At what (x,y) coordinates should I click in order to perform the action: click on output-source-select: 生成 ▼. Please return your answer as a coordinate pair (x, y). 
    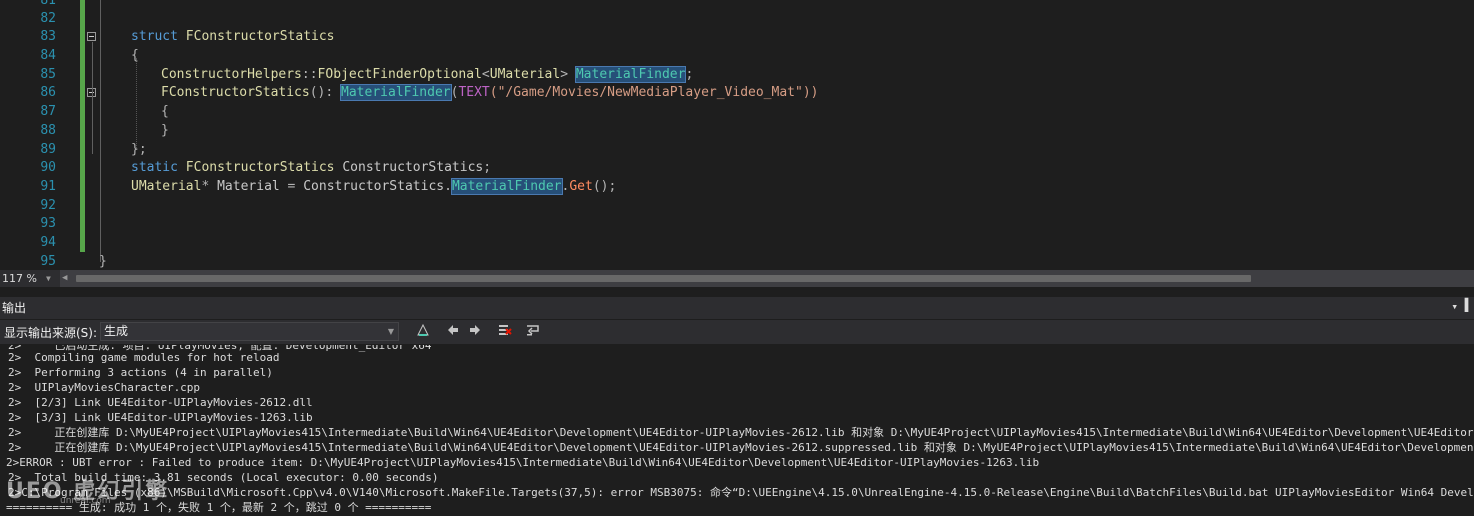
    Looking at the image, I should click on (249, 331).